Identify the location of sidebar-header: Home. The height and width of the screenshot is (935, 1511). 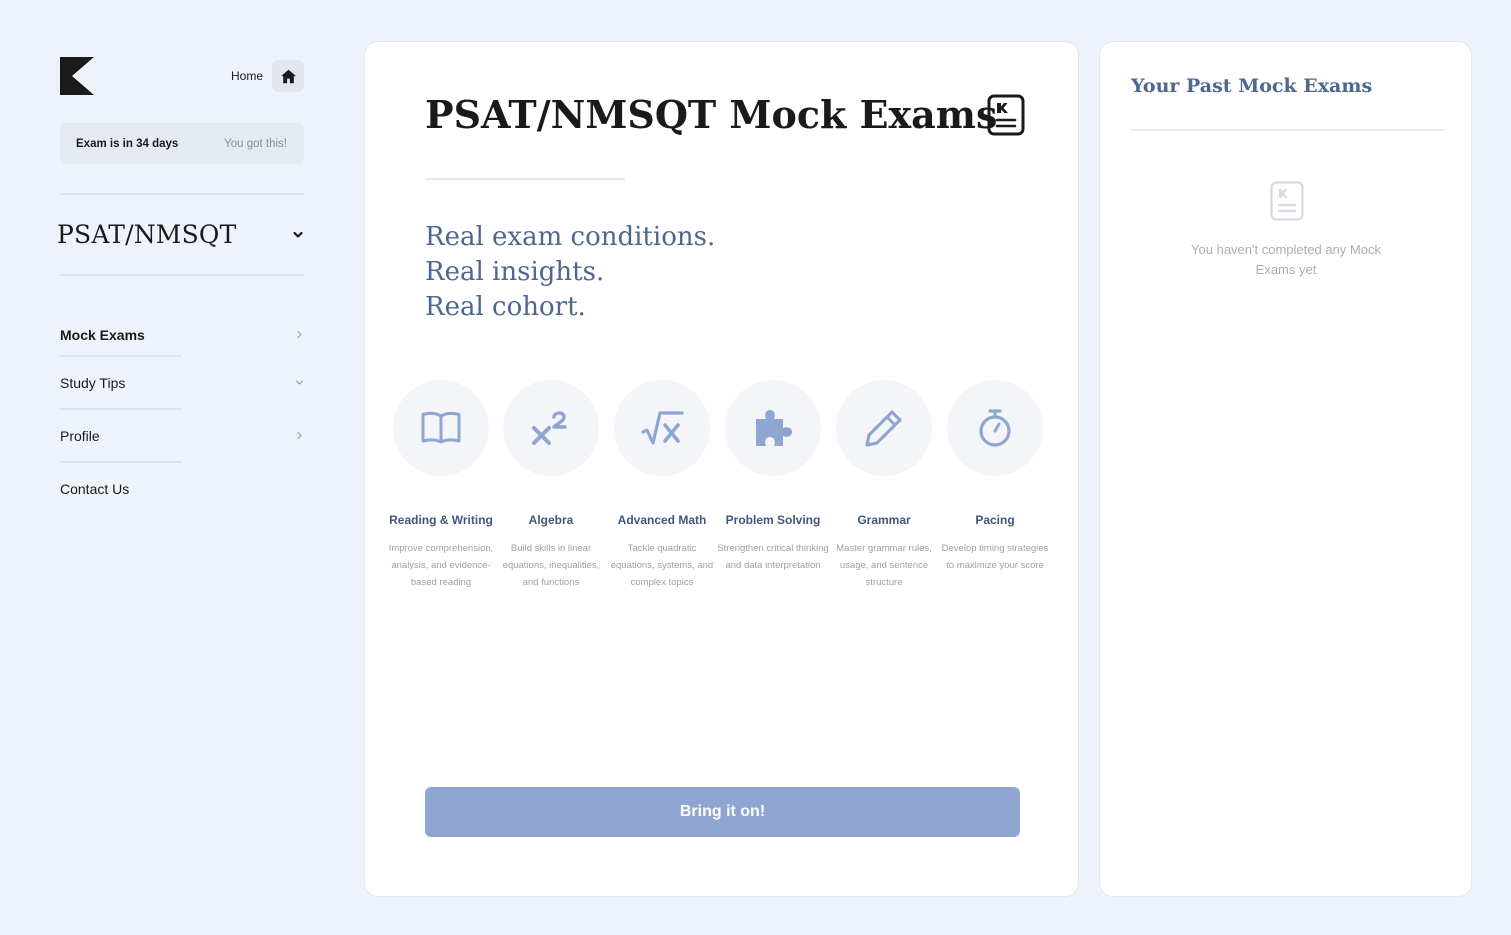
(182, 76).